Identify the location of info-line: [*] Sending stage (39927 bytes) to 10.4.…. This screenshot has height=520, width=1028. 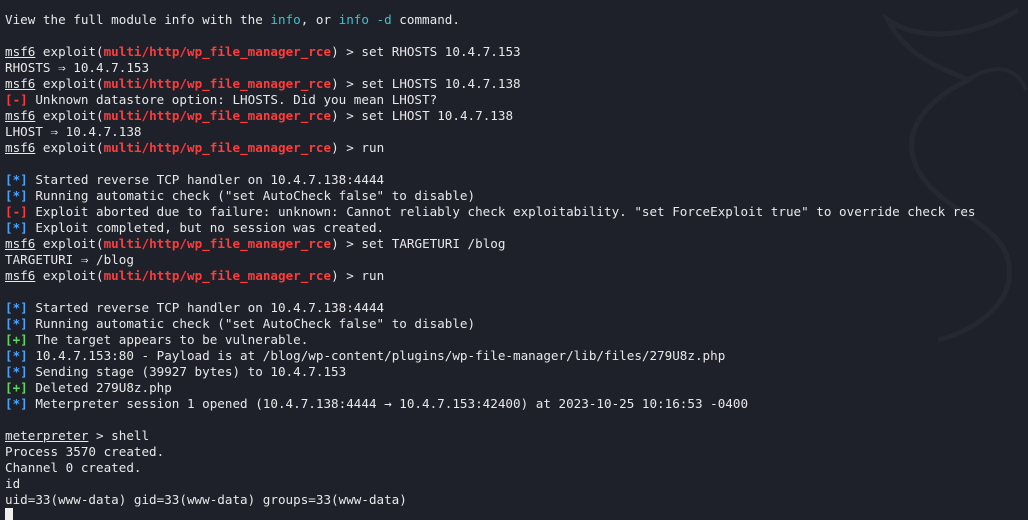
(176, 371).